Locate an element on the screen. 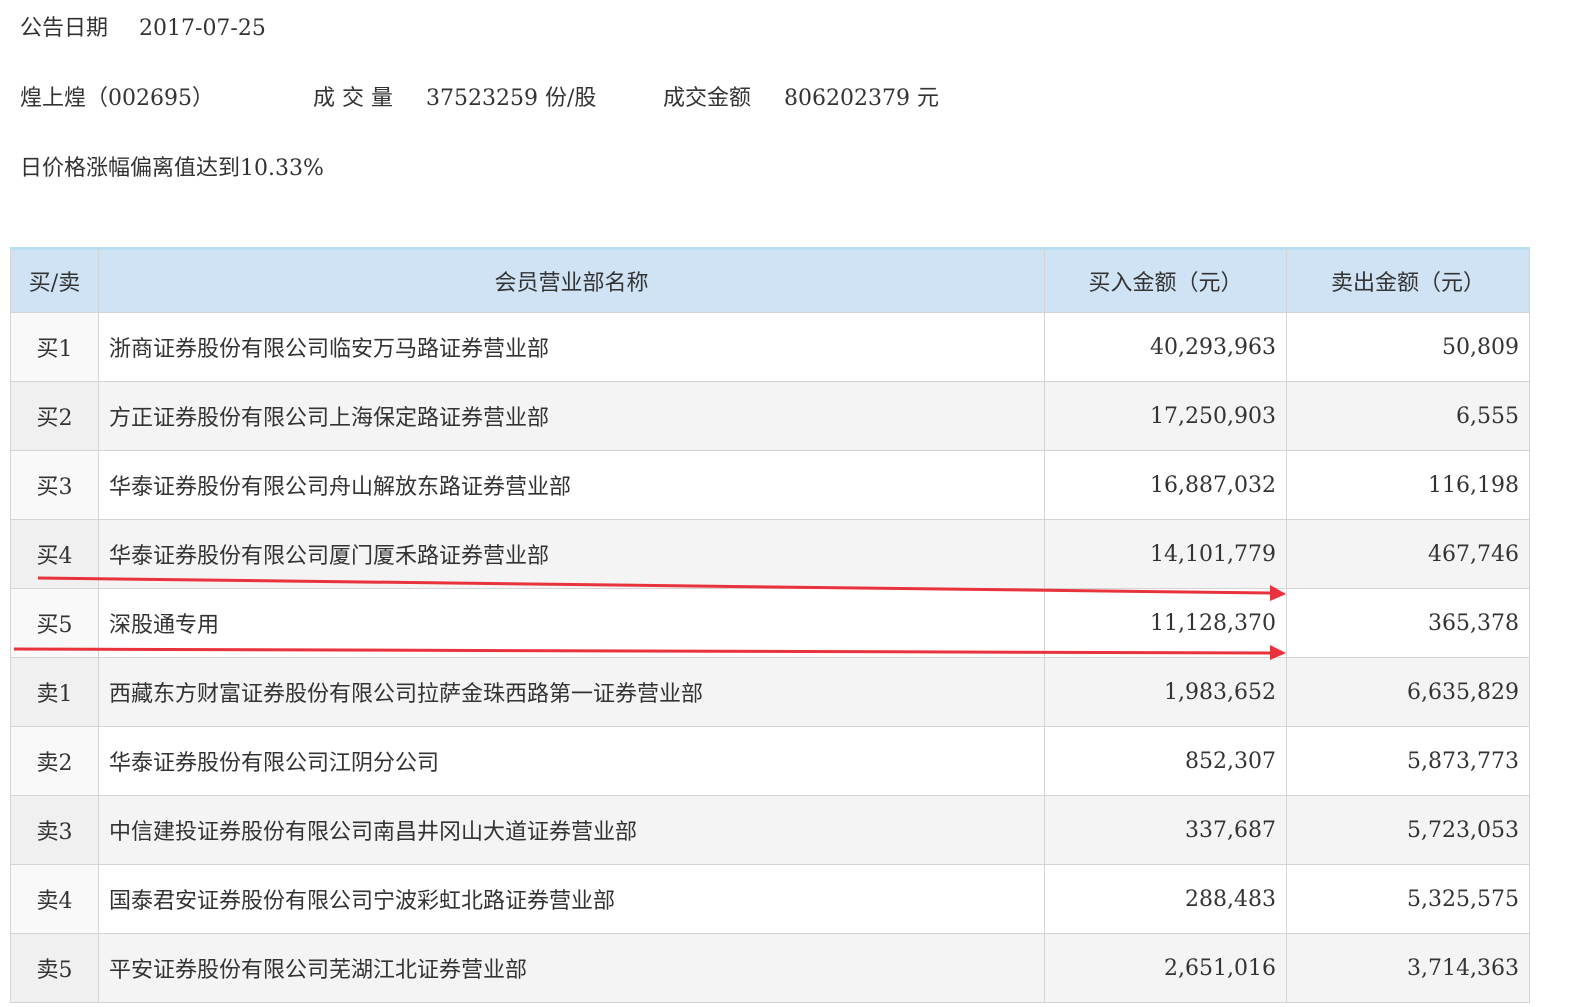 The image size is (1581, 1007). row-buy-amount: 852,307 is located at coordinates (1165, 761).